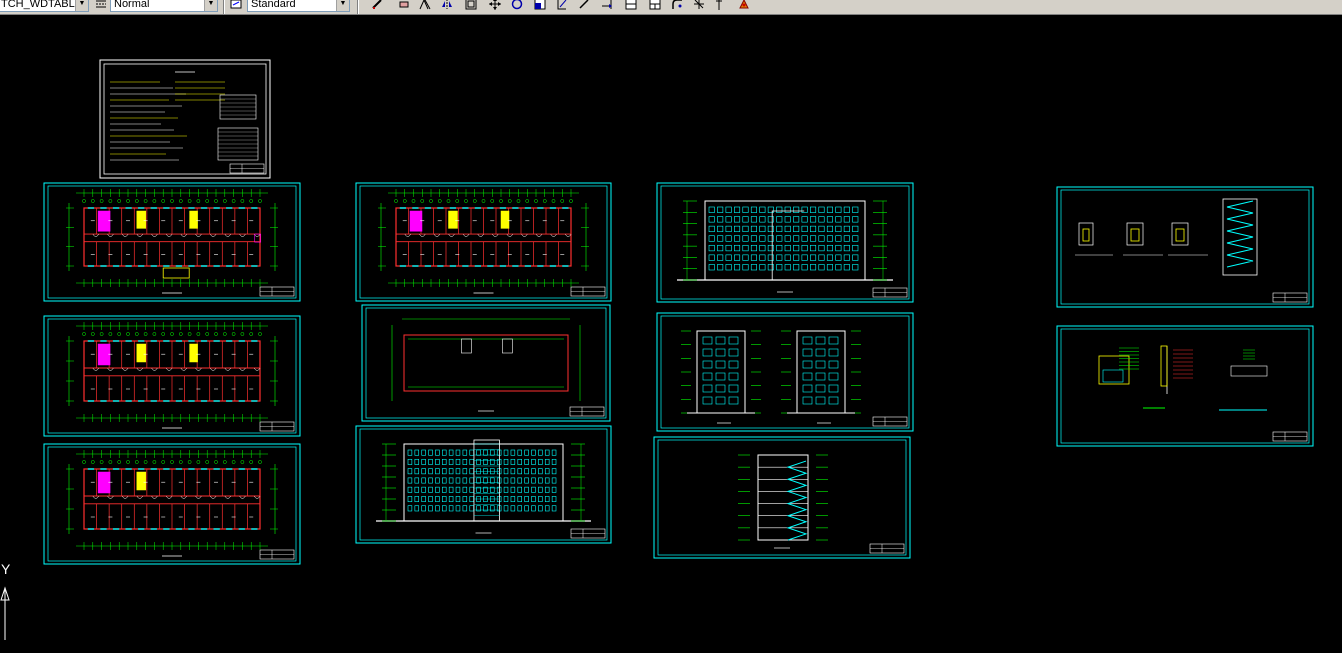  I want to click on match-properties-icon, so click(744, 5).